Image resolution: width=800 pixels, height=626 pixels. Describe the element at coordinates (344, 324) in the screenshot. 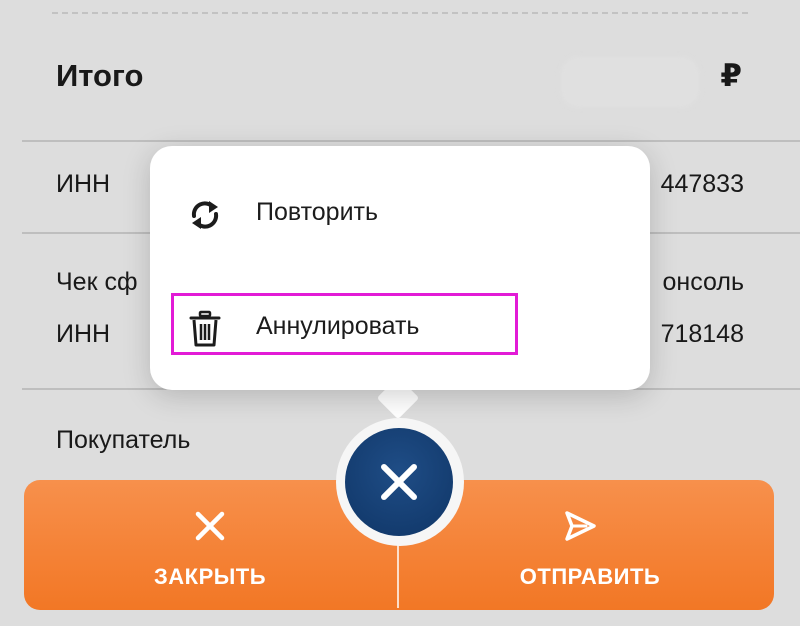

I see `highlight-box` at that location.